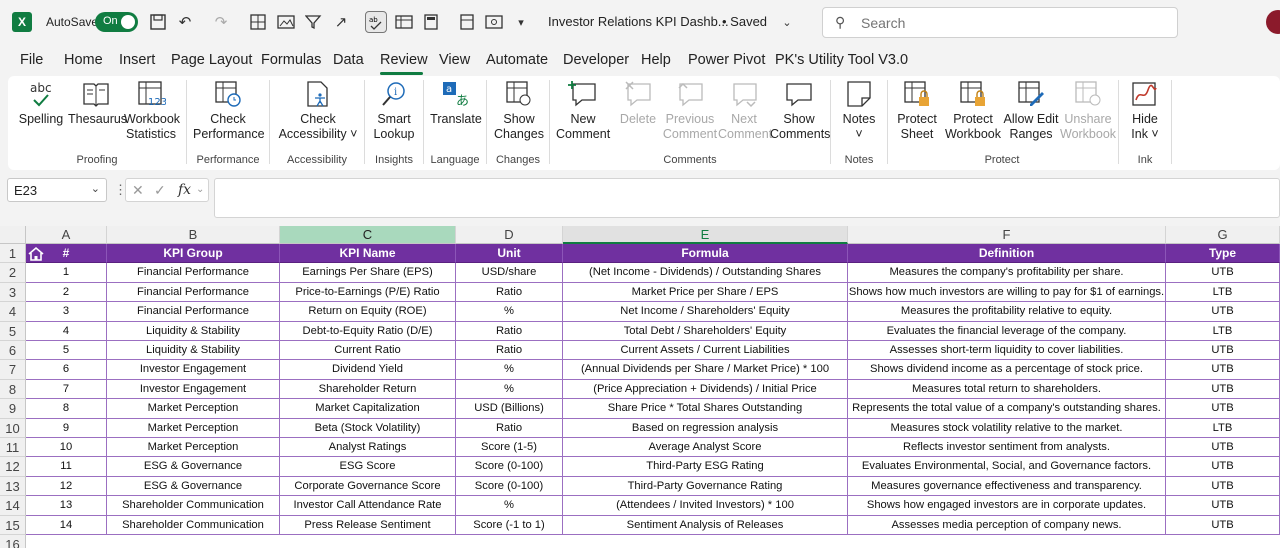 This screenshot has width=1280, height=548. I want to click on cell-number: 9, so click(66, 428).